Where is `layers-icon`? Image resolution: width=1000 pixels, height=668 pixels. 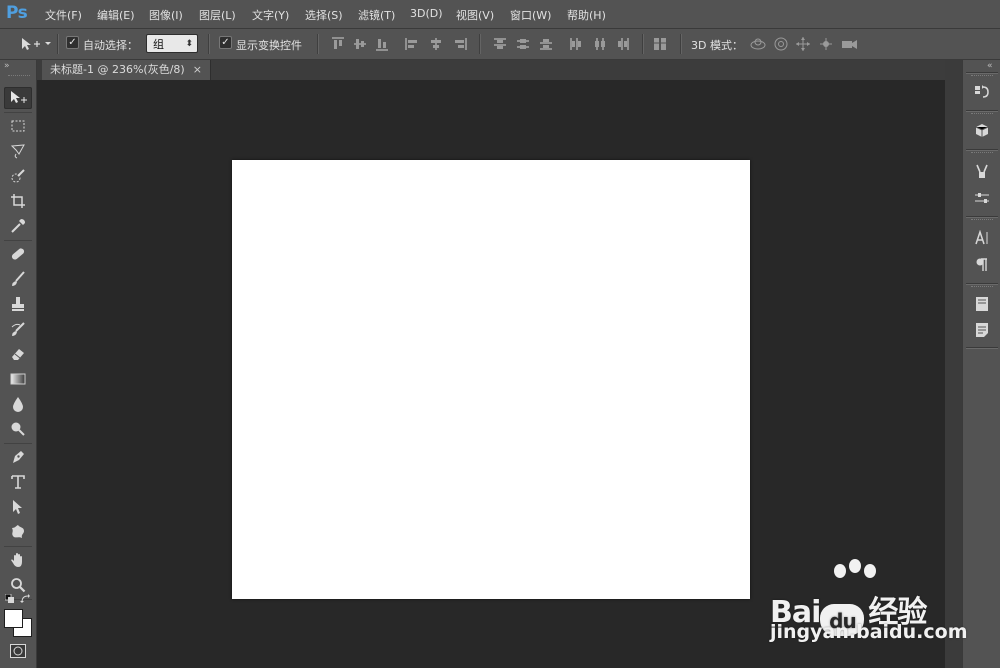 layers-icon is located at coordinates (982, 304).